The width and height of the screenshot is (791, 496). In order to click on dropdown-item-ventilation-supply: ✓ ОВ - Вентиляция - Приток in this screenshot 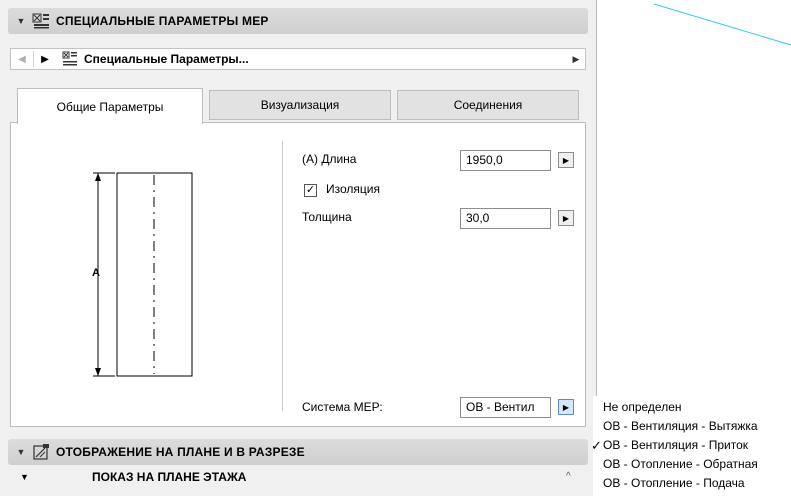, I will do `click(669, 445)`.